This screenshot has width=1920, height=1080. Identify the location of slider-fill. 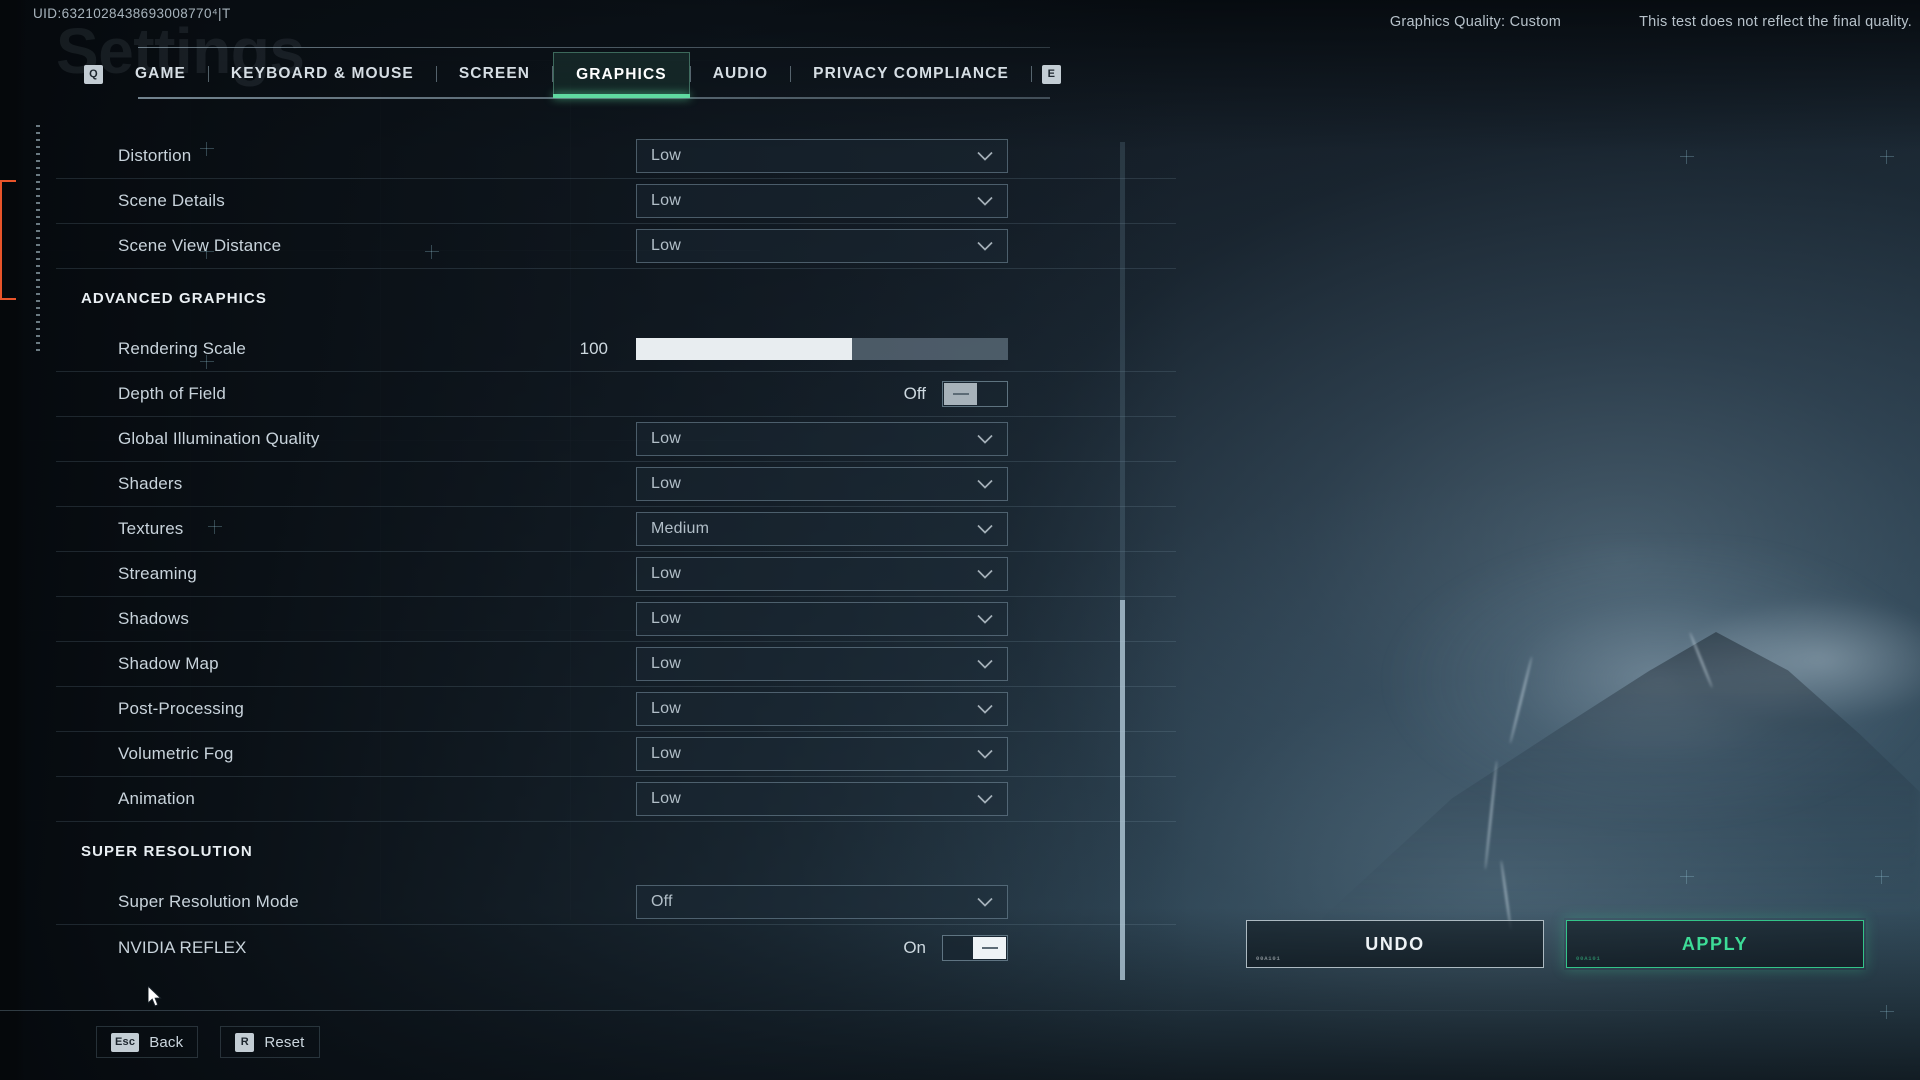
(744, 349).